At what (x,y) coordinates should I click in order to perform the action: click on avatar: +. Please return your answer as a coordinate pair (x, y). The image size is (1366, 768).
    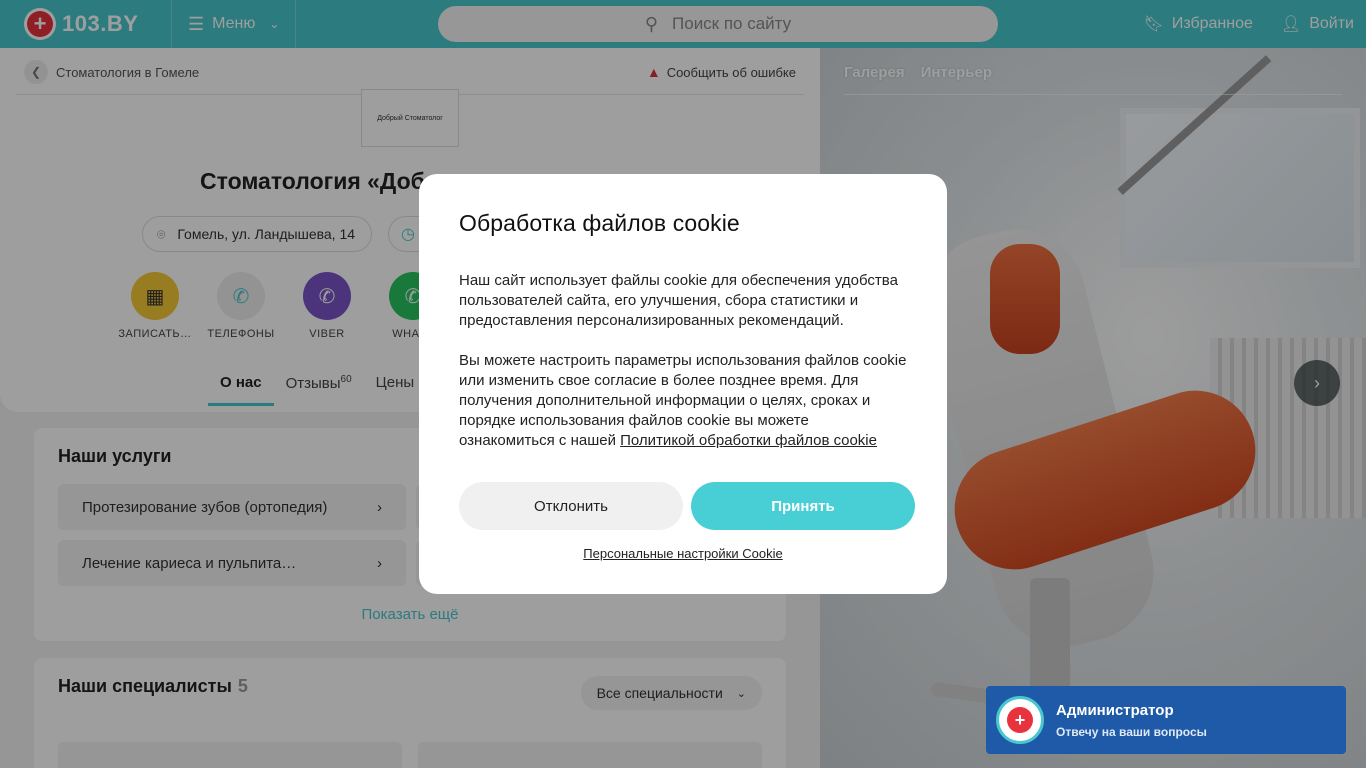
    Looking at the image, I should click on (1020, 720).